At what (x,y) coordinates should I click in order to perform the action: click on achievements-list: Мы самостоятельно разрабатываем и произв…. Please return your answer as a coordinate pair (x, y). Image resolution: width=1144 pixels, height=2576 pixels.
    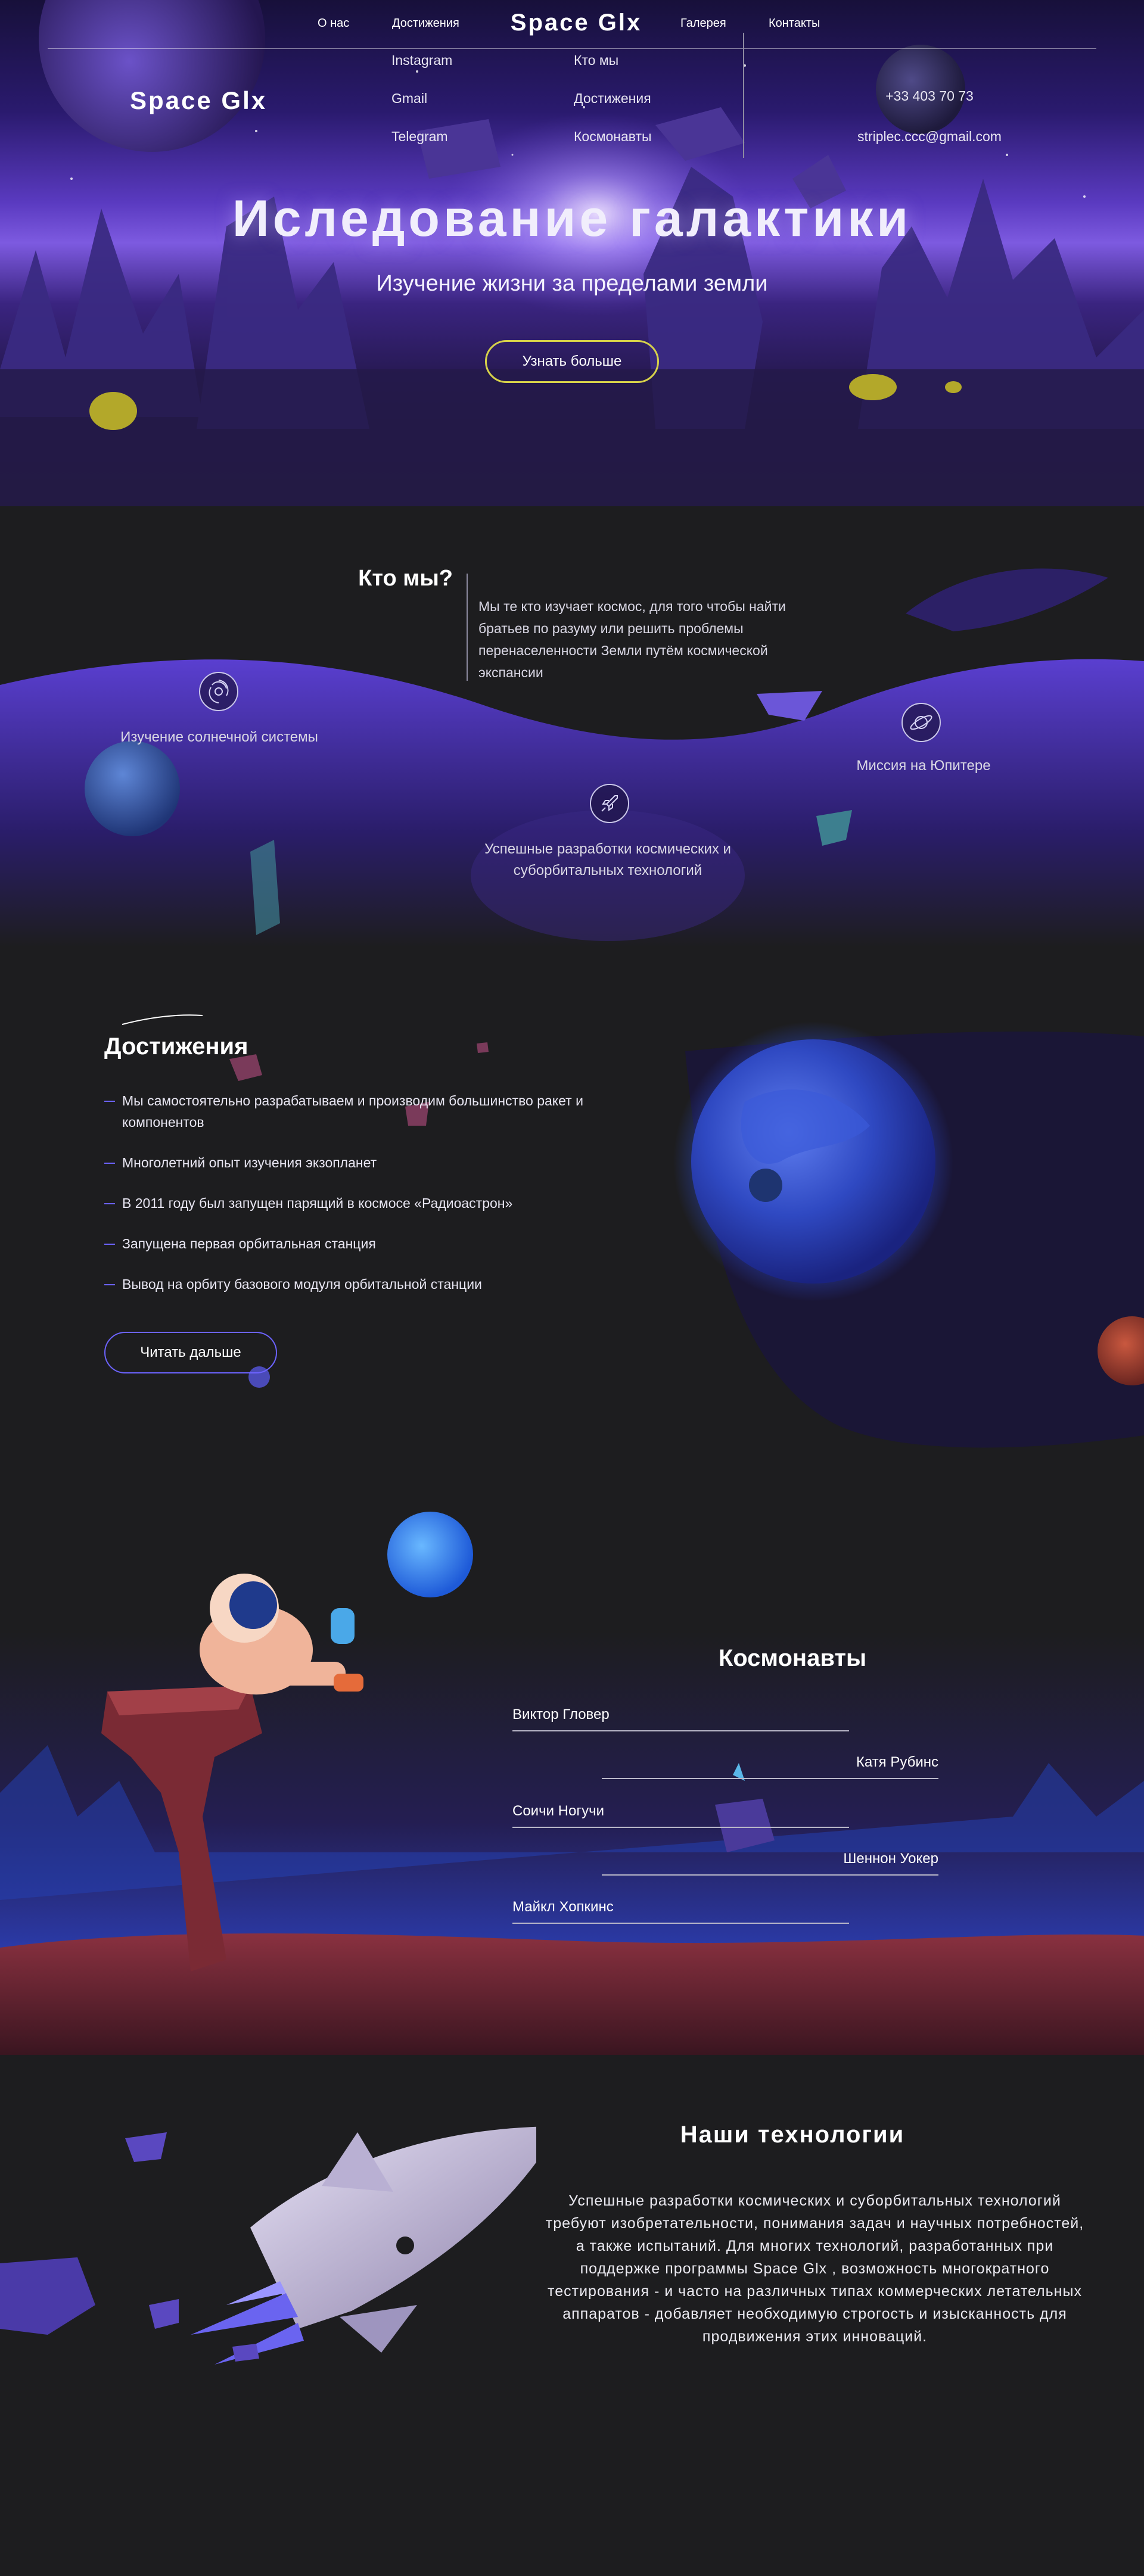
    Looking at the image, I should click on (357, 1202).